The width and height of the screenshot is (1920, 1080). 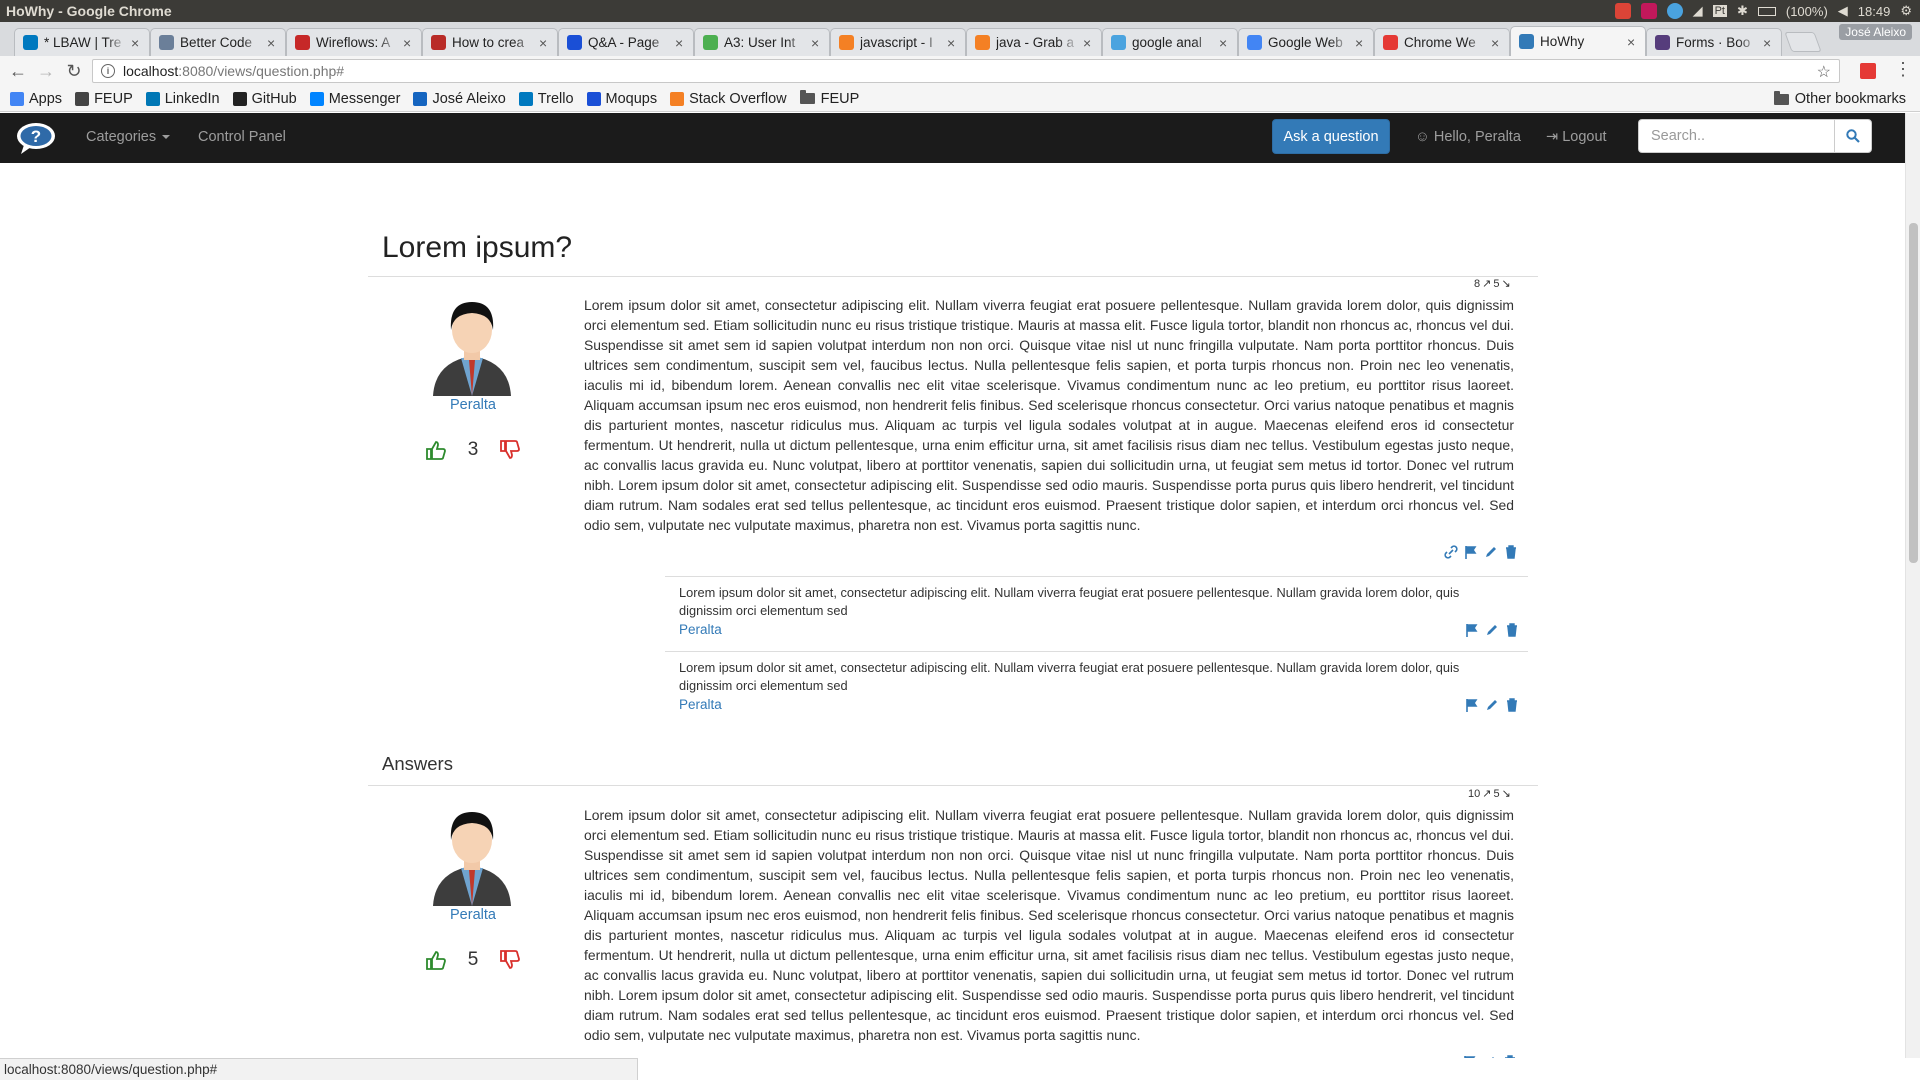 What do you see at coordinates (473, 915) in the screenshot?
I see `answer-author: Peralta` at bounding box center [473, 915].